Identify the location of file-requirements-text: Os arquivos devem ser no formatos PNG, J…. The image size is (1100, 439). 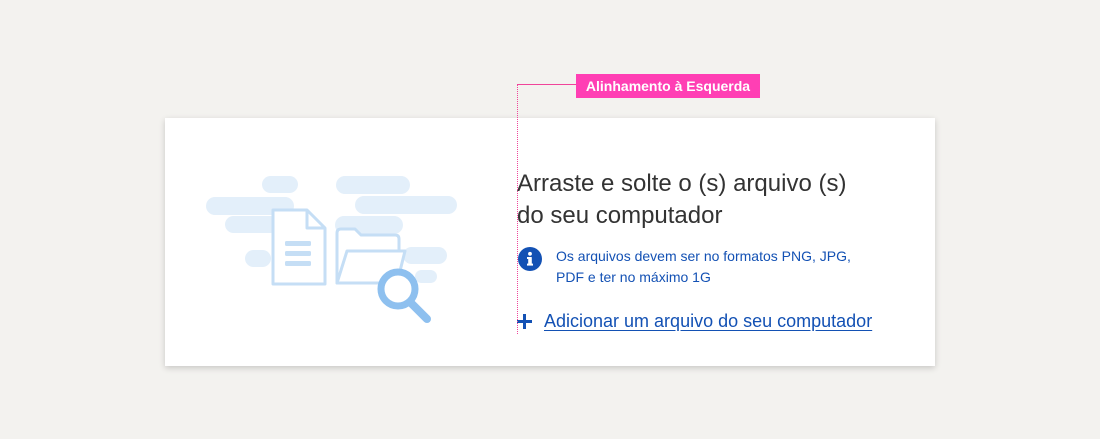
(716, 267).